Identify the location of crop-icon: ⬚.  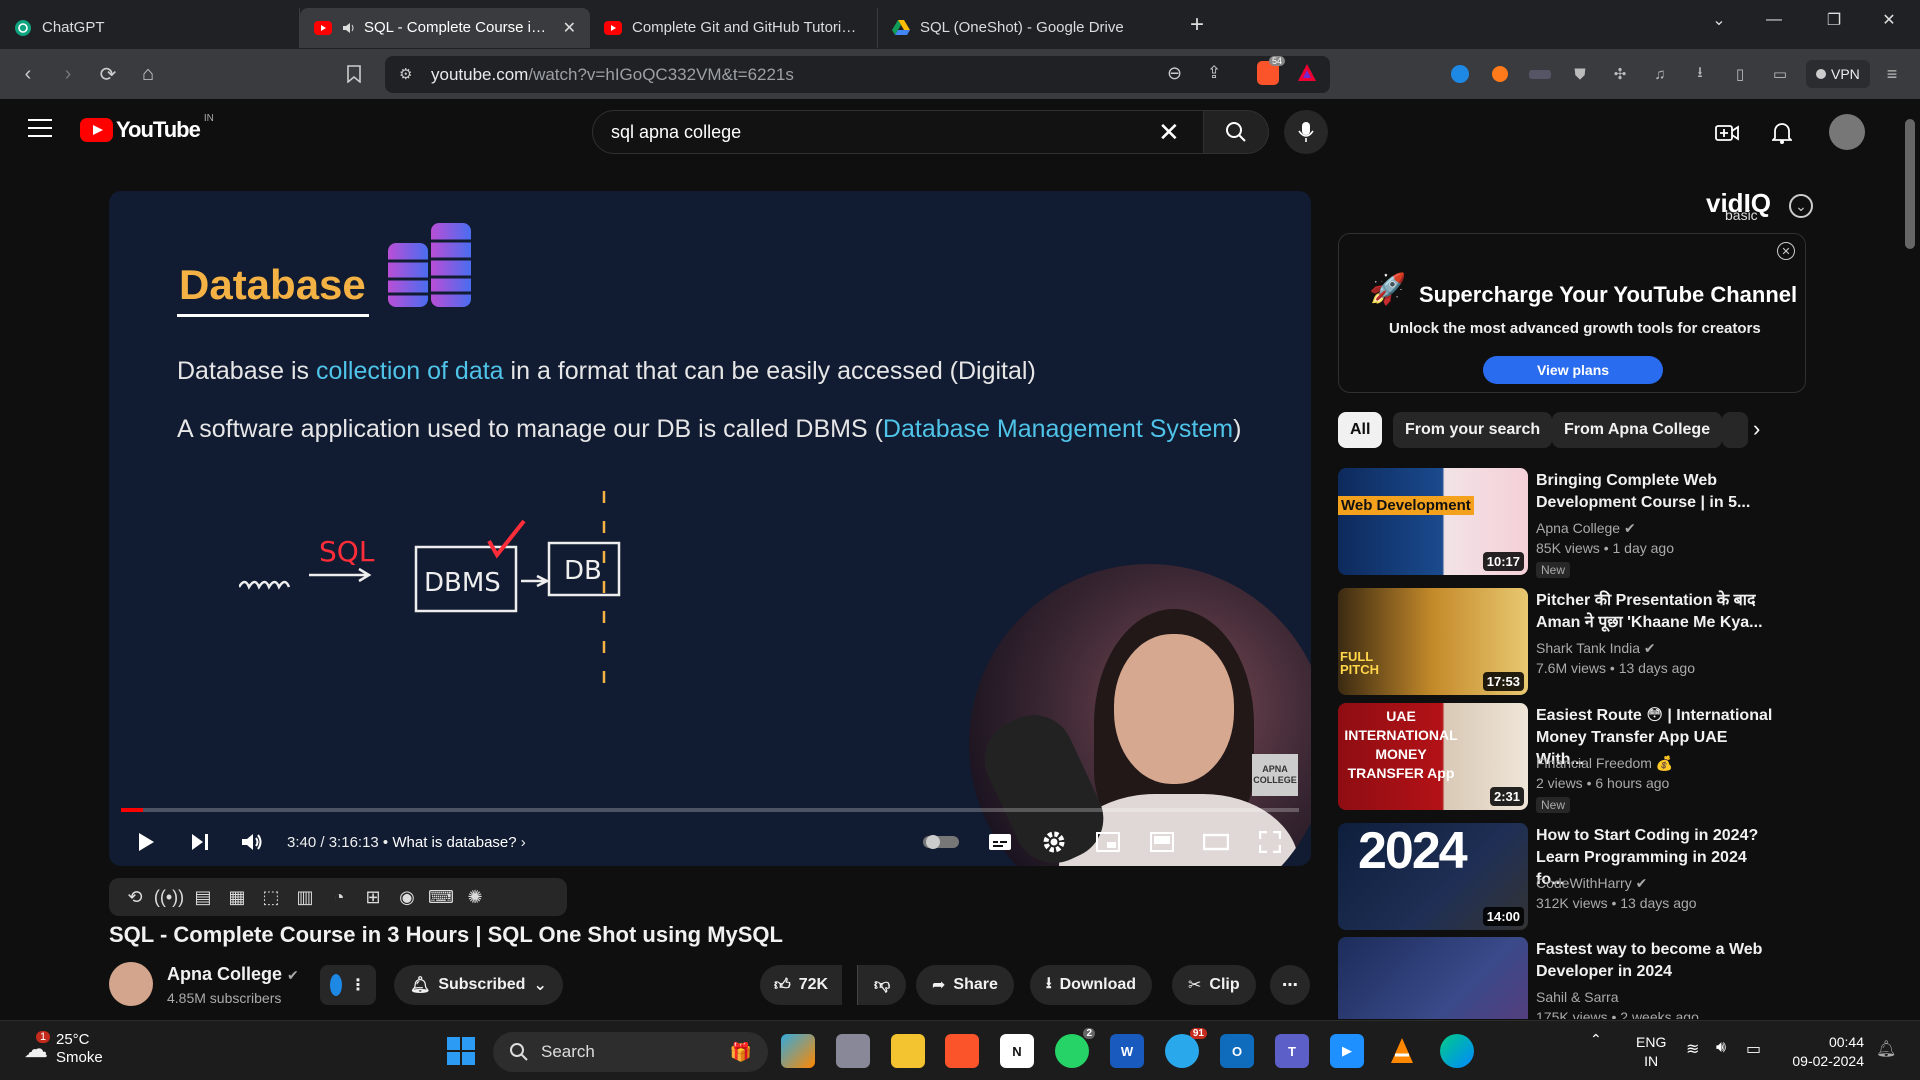
(271, 897).